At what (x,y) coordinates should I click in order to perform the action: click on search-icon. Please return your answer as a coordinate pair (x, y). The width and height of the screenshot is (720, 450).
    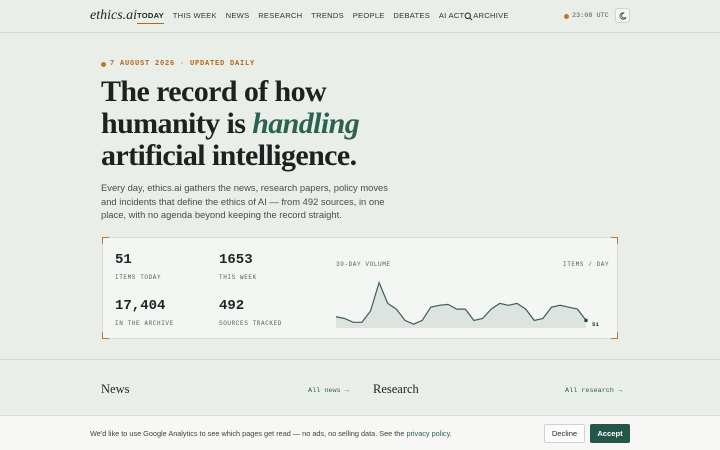
    Looking at the image, I should click on (468, 16).